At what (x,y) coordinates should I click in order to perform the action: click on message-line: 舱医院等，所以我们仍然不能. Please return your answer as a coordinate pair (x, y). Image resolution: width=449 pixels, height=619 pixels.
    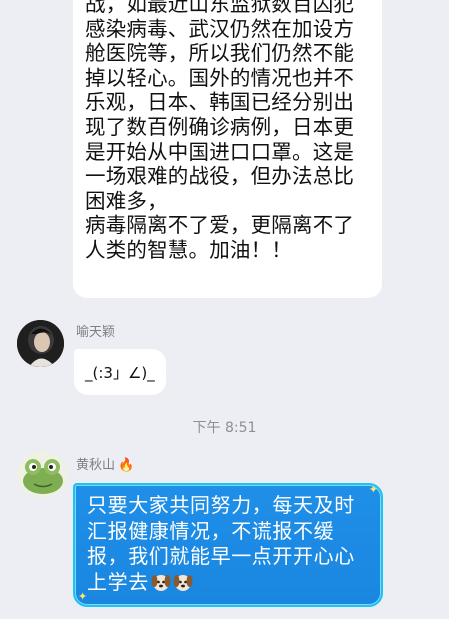
    Looking at the image, I should click on (220, 53).